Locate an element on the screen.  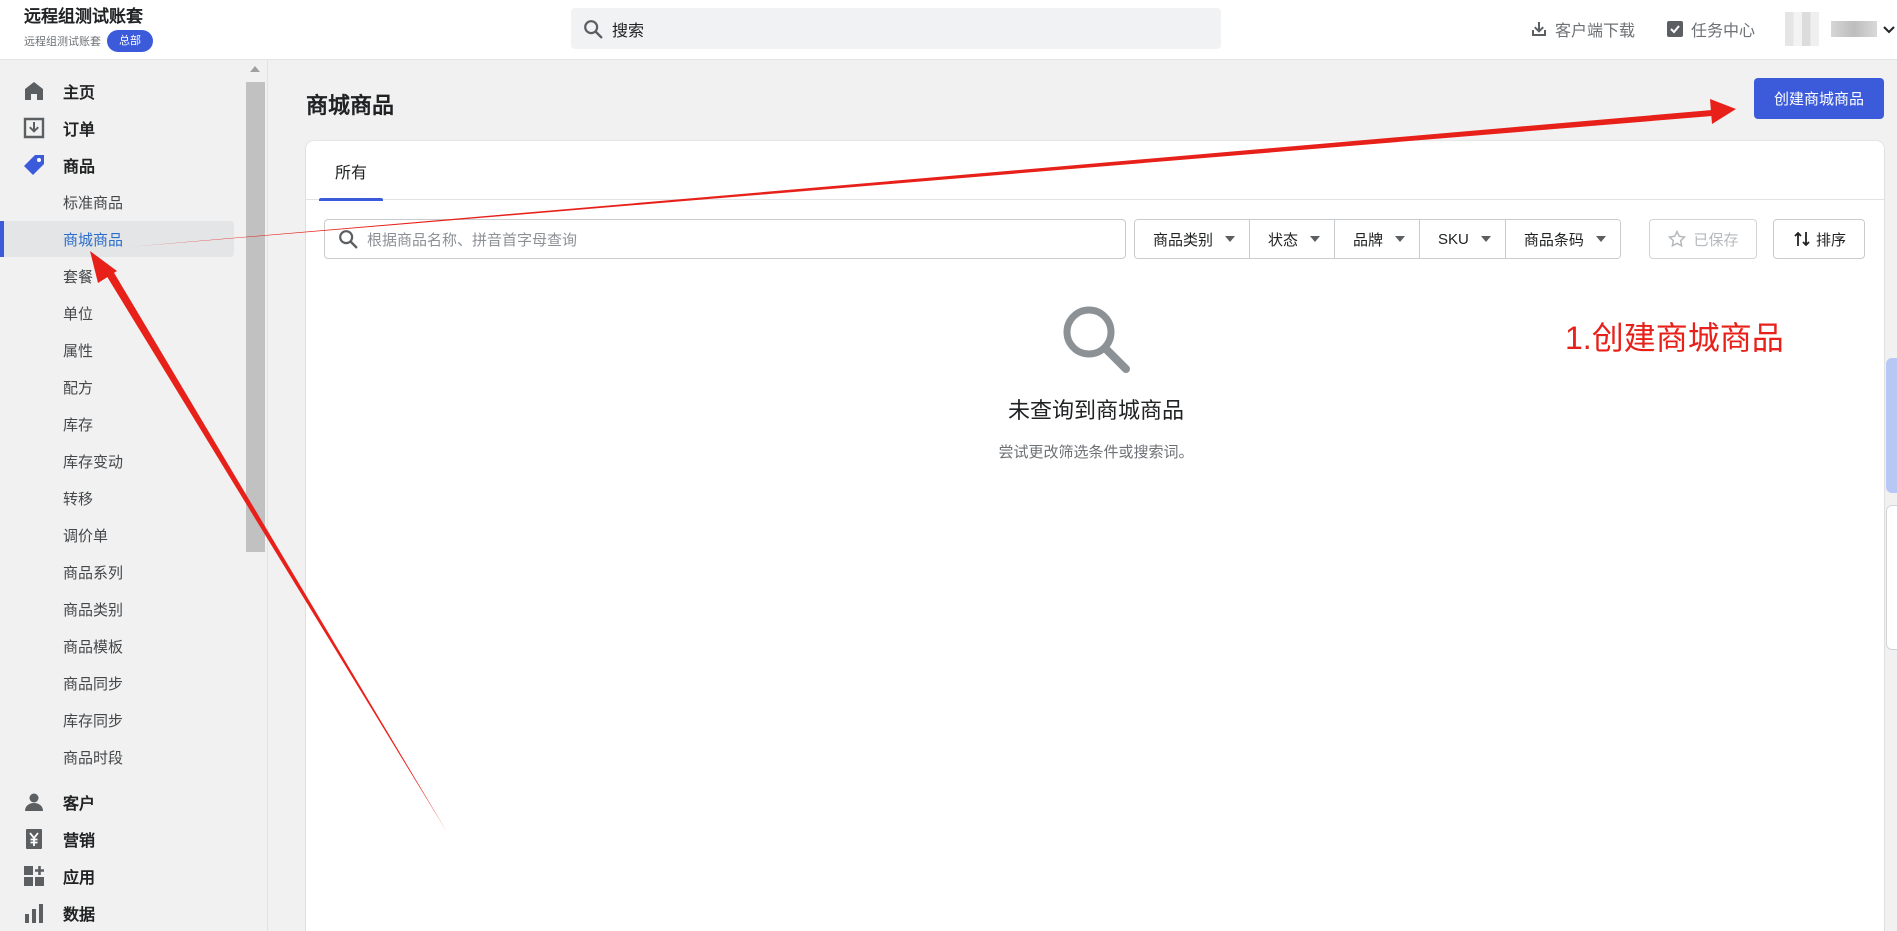
filter-sku: SKU is located at coordinates (1463, 239).